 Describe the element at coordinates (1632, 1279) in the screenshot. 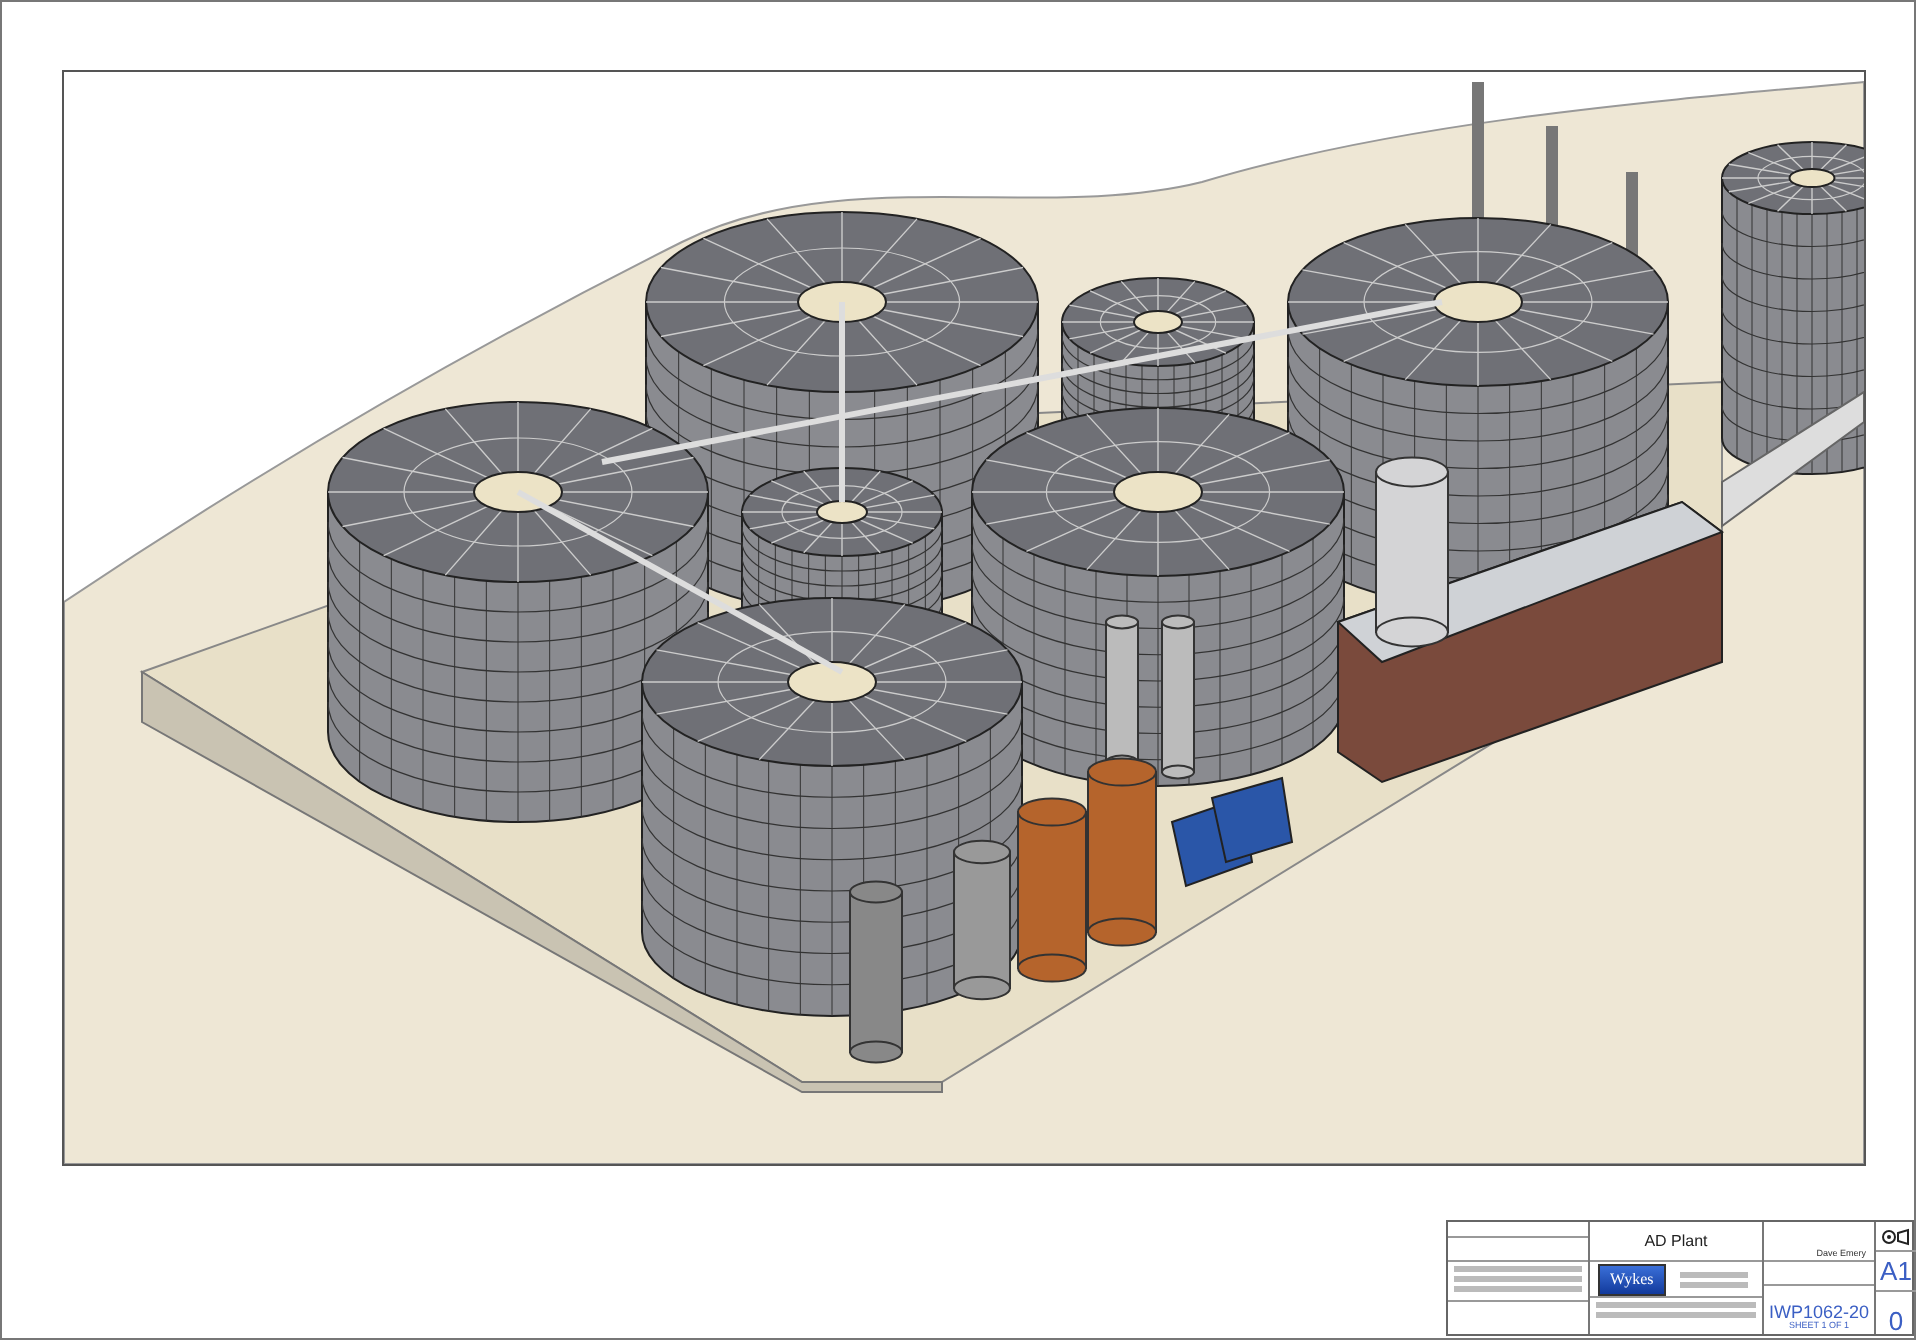

I see `company-logo: Wykes` at that location.